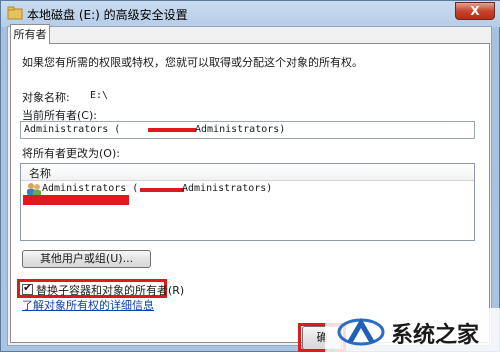  What do you see at coordinates (88, 305) in the screenshot?
I see `learn-more-link: 了解对象所有权的详细信息` at bounding box center [88, 305].